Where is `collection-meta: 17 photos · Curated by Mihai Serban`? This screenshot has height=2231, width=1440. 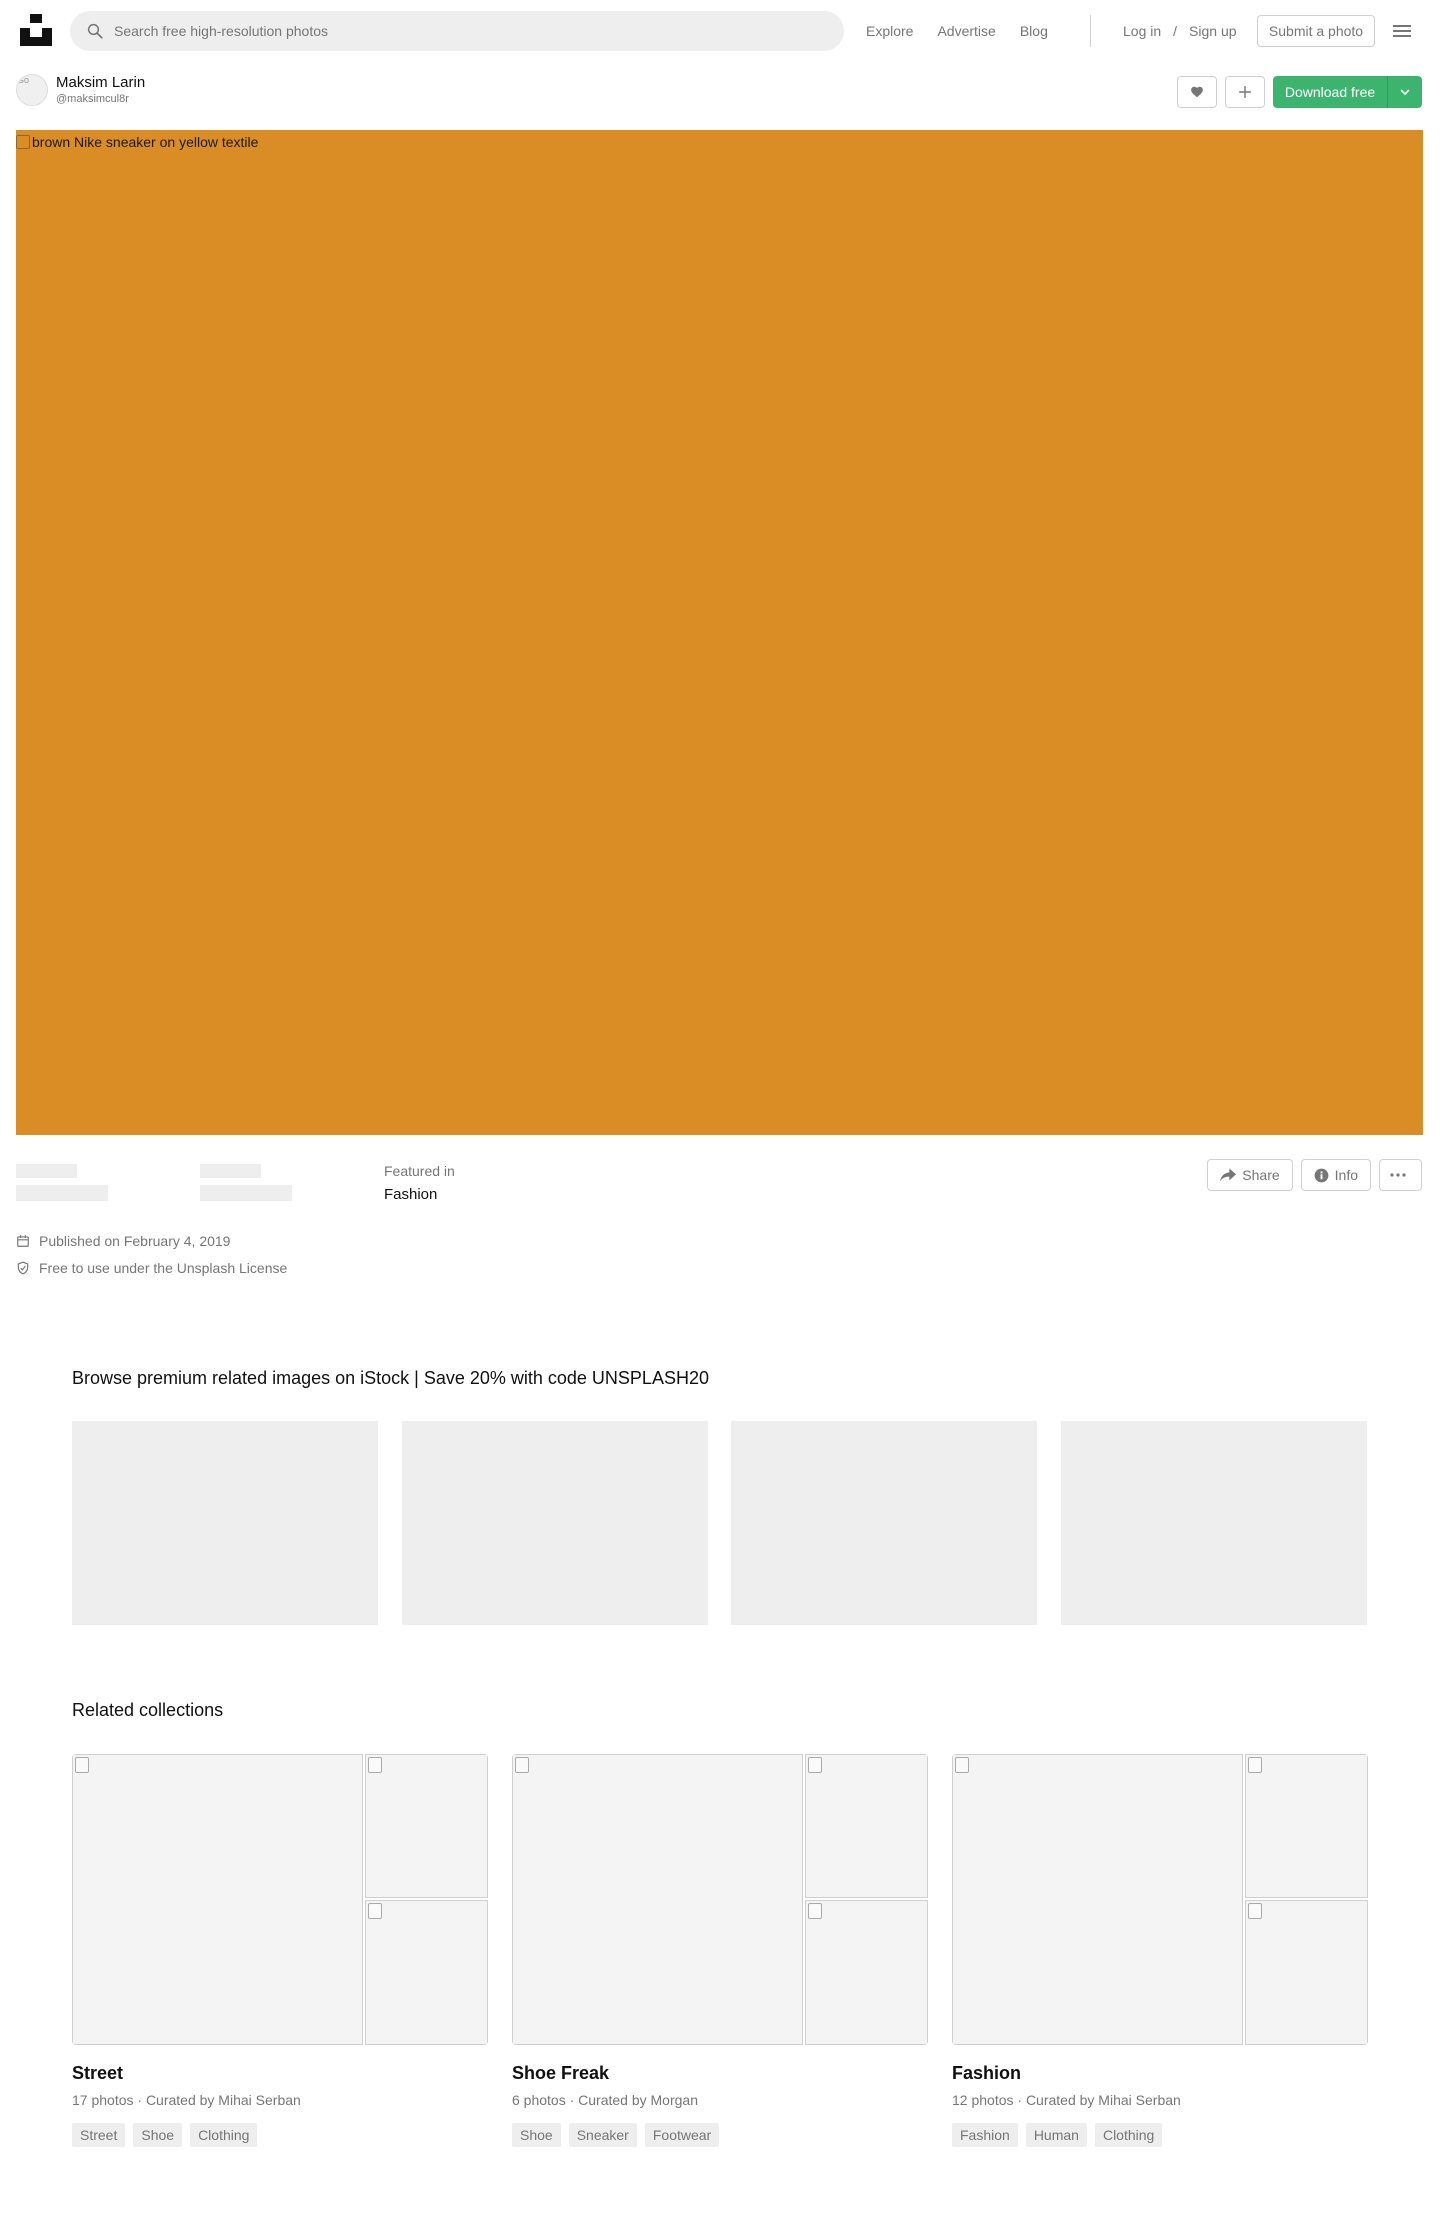 collection-meta: 17 photos · Curated by Mihai Serban is located at coordinates (186, 2100).